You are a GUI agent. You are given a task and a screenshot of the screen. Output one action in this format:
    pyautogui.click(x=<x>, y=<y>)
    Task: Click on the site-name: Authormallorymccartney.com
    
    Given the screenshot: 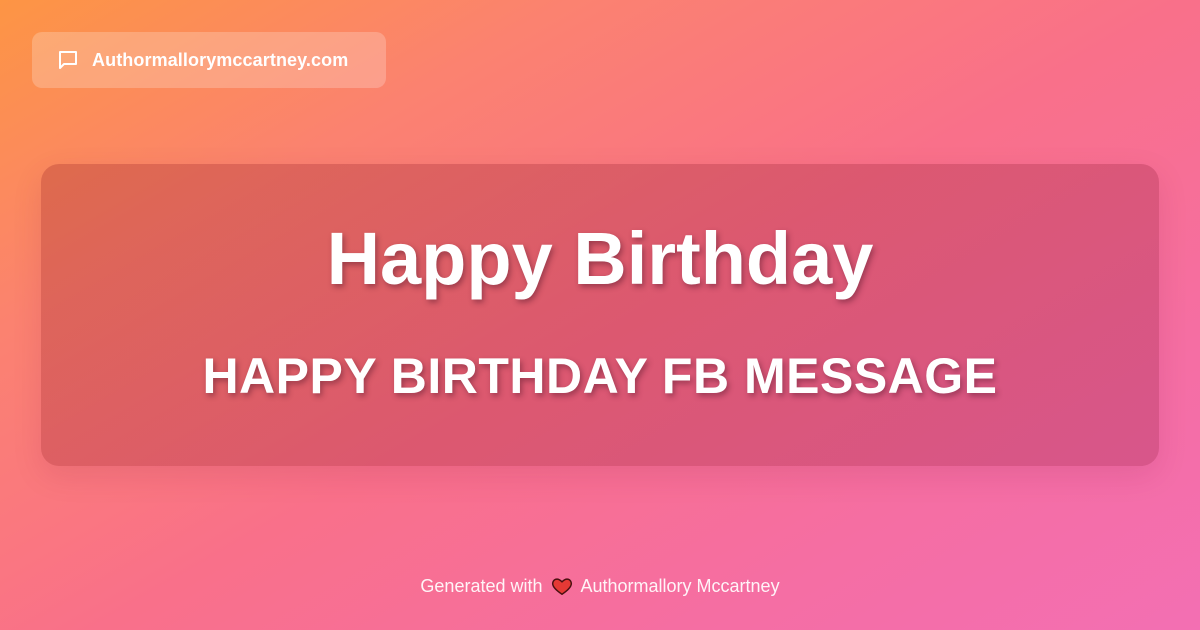 What is the action you would take?
    pyautogui.click(x=220, y=59)
    